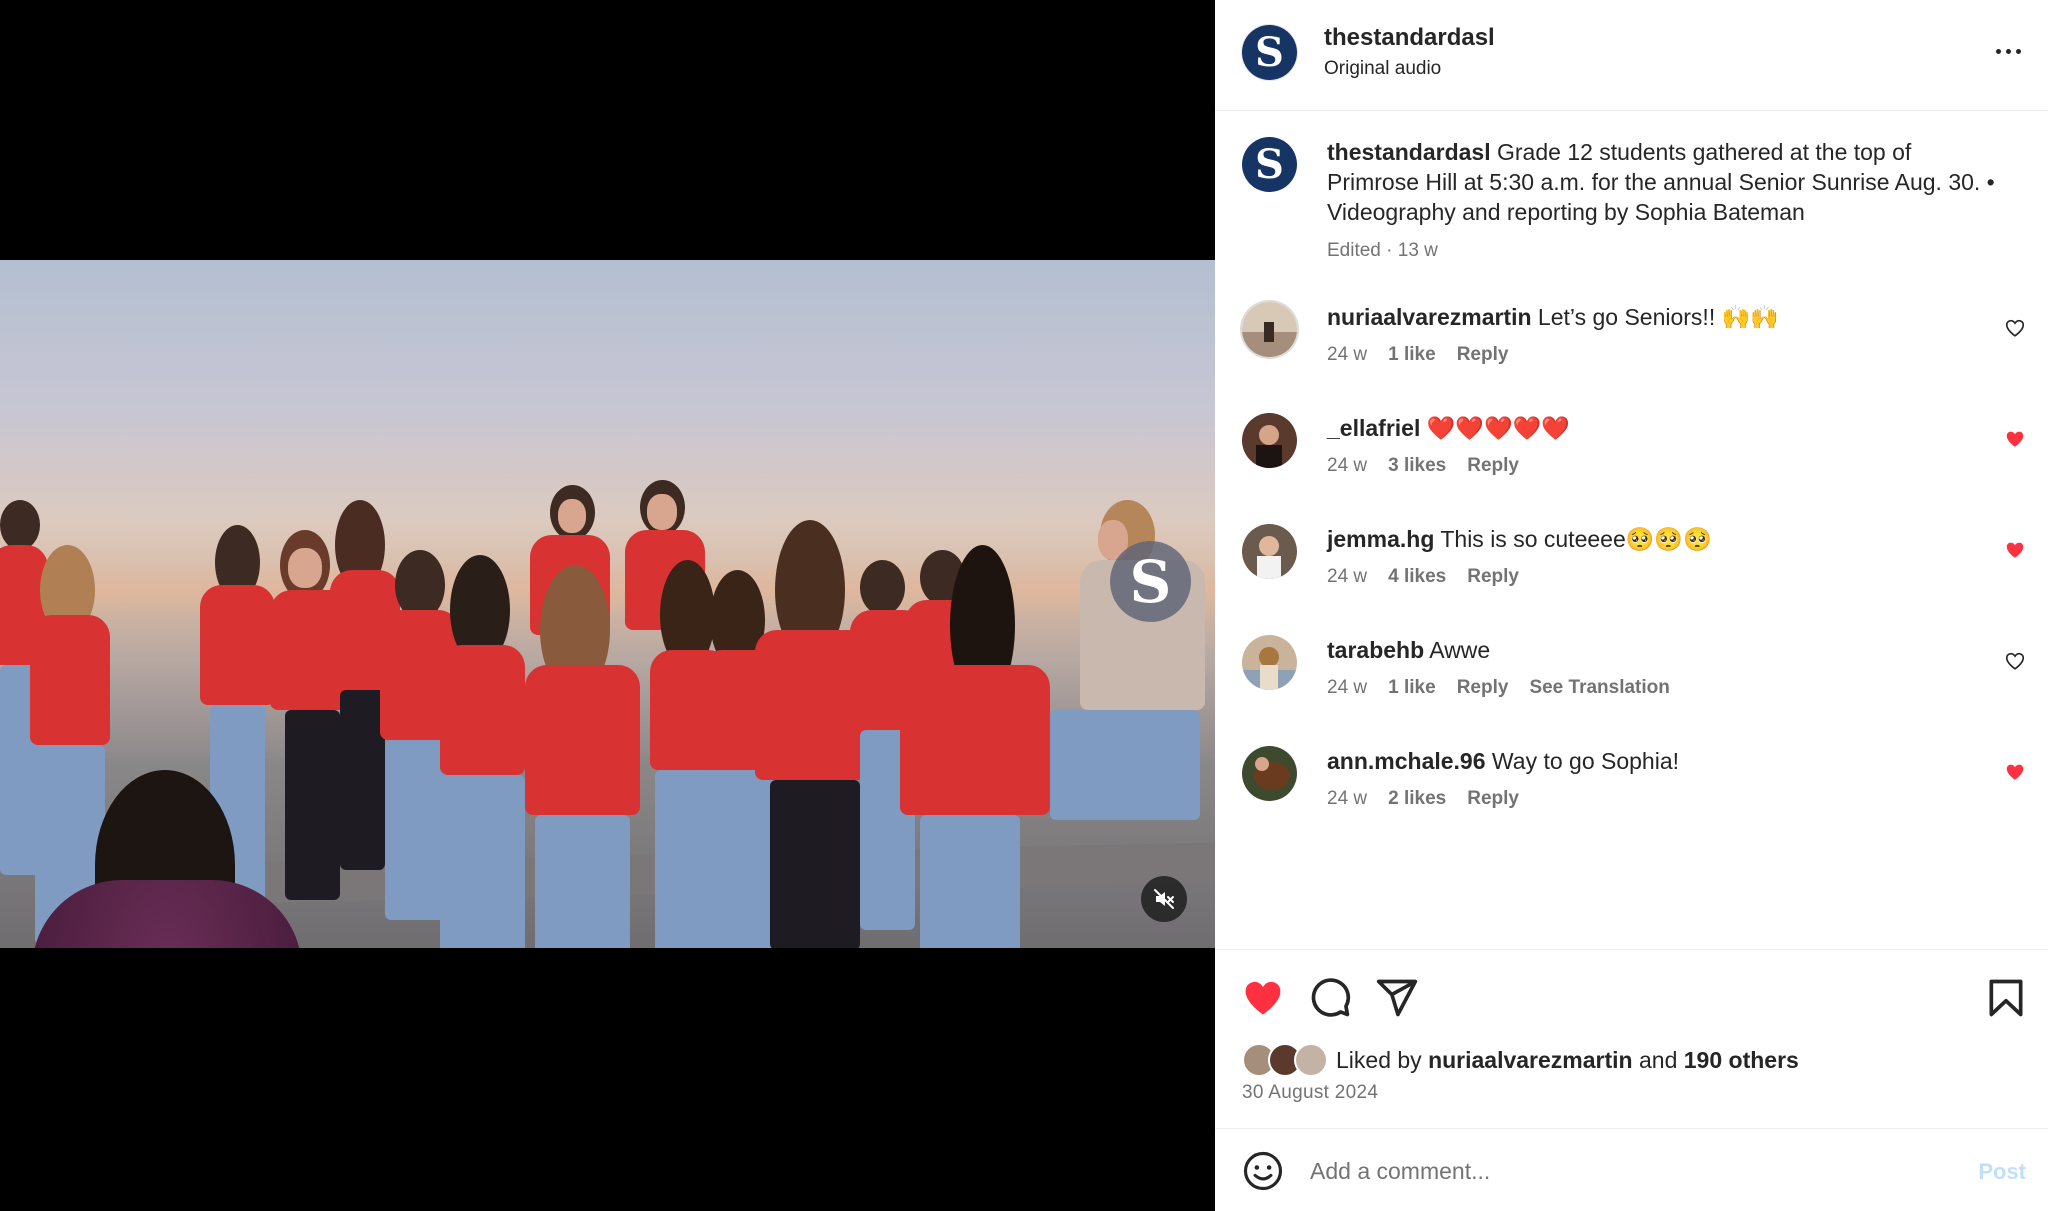 The height and width of the screenshot is (1211, 2048). What do you see at coordinates (1631, 55) in the screenshot?
I see `post-header: S thestandardasl Original audio` at bounding box center [1631, 55].